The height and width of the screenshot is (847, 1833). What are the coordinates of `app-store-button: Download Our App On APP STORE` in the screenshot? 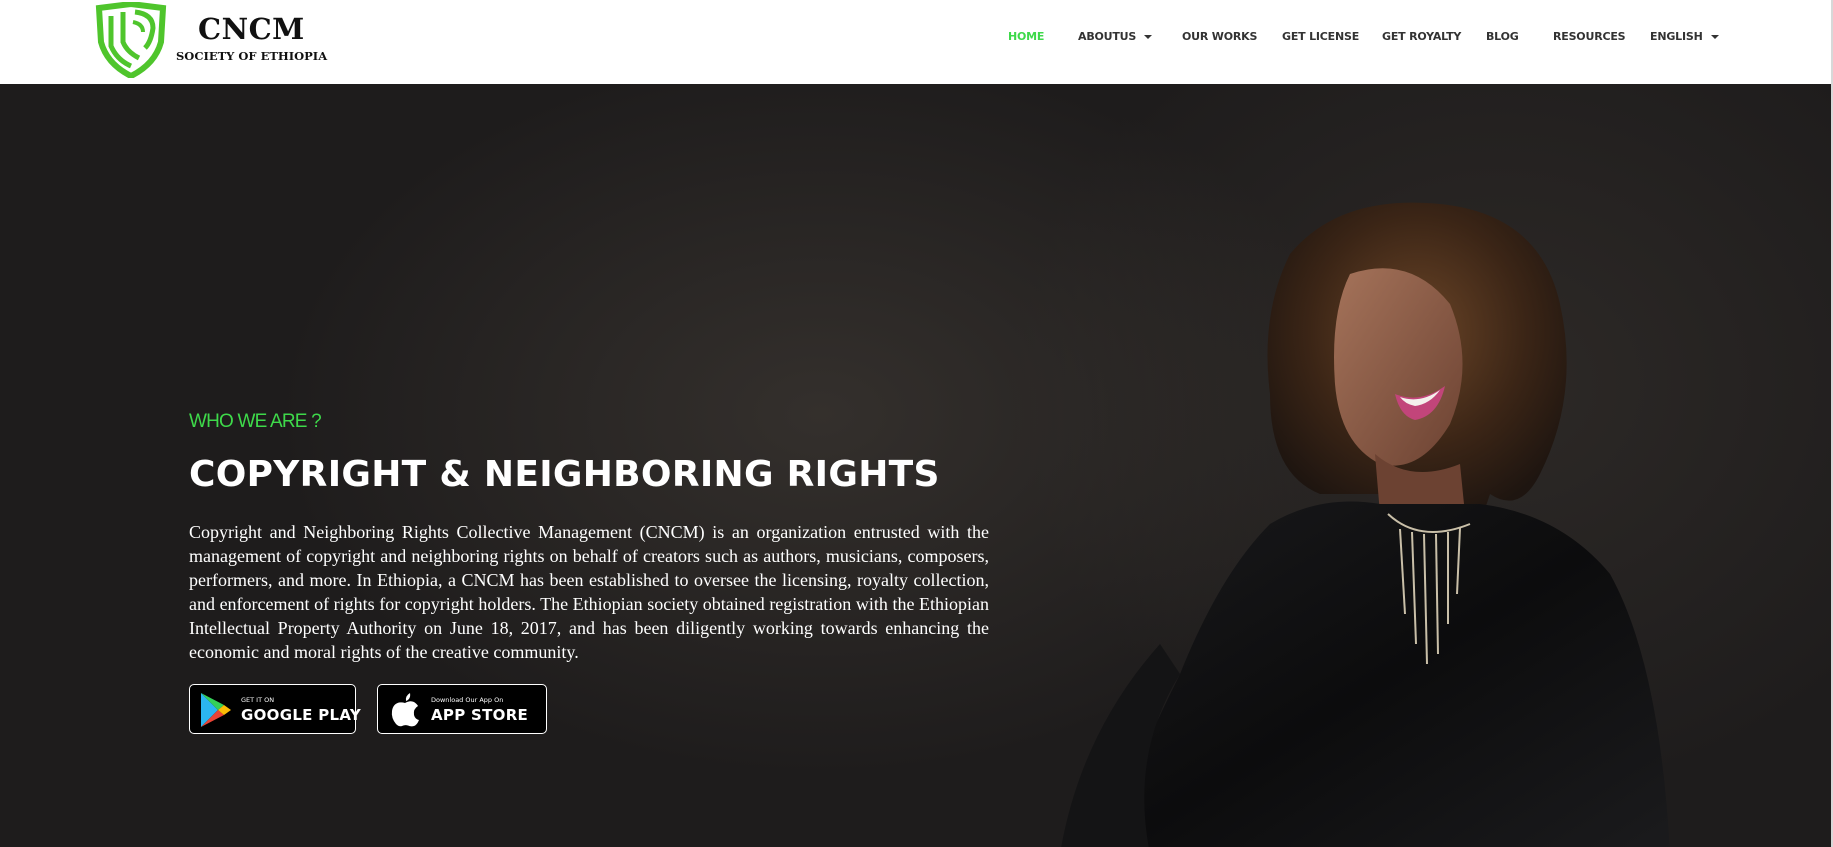 It's located at (462, 709).